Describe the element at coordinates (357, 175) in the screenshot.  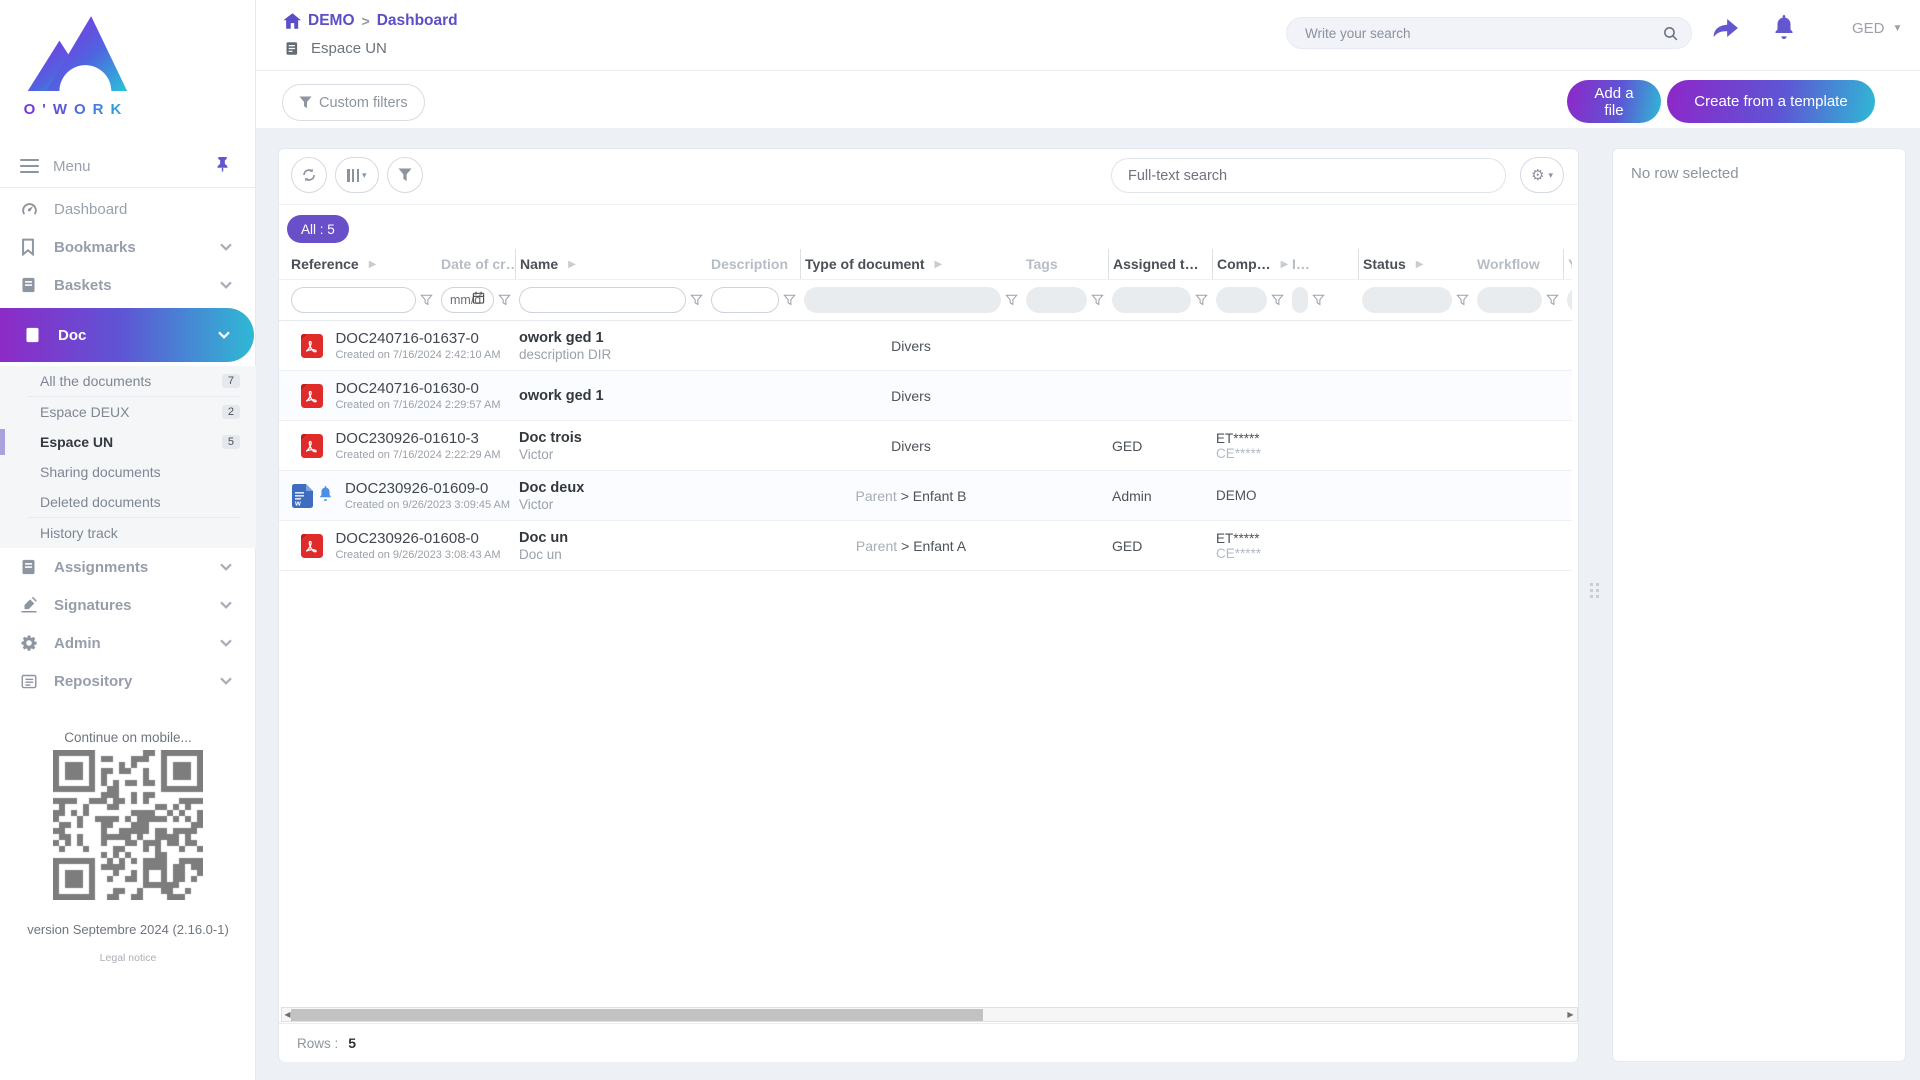
I see `columns-button: ▾` at that location.